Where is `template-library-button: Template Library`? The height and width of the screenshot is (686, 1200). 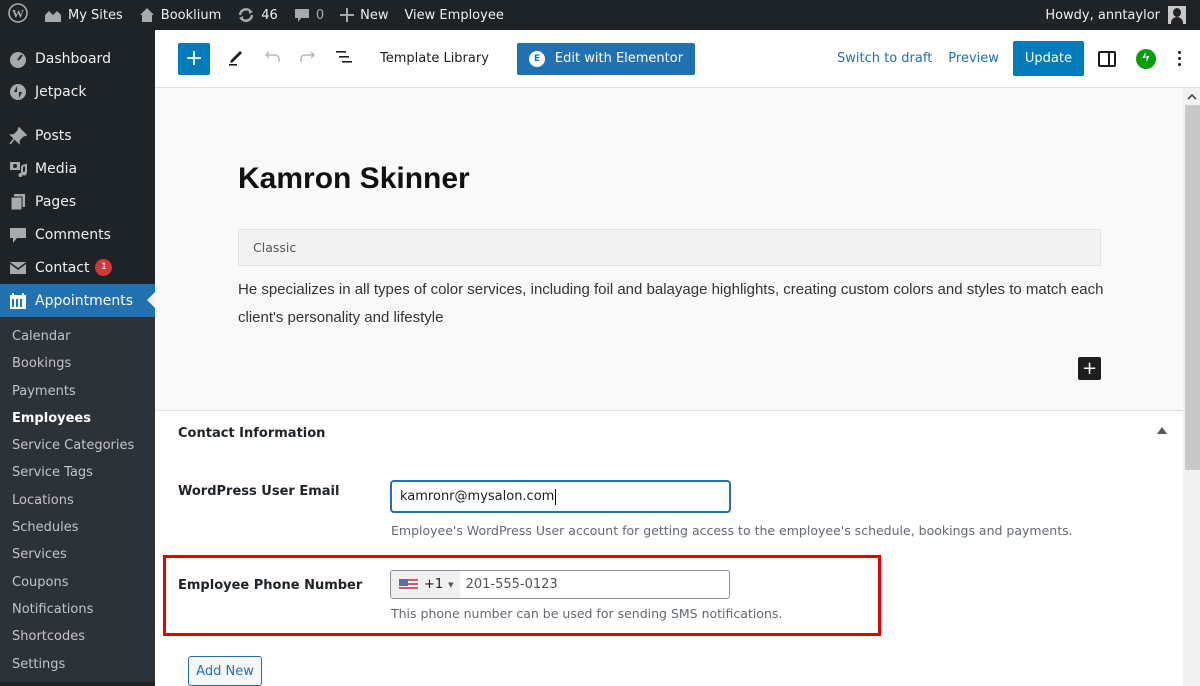
template-library-button: Template Library is located at coordinates (434, 58).